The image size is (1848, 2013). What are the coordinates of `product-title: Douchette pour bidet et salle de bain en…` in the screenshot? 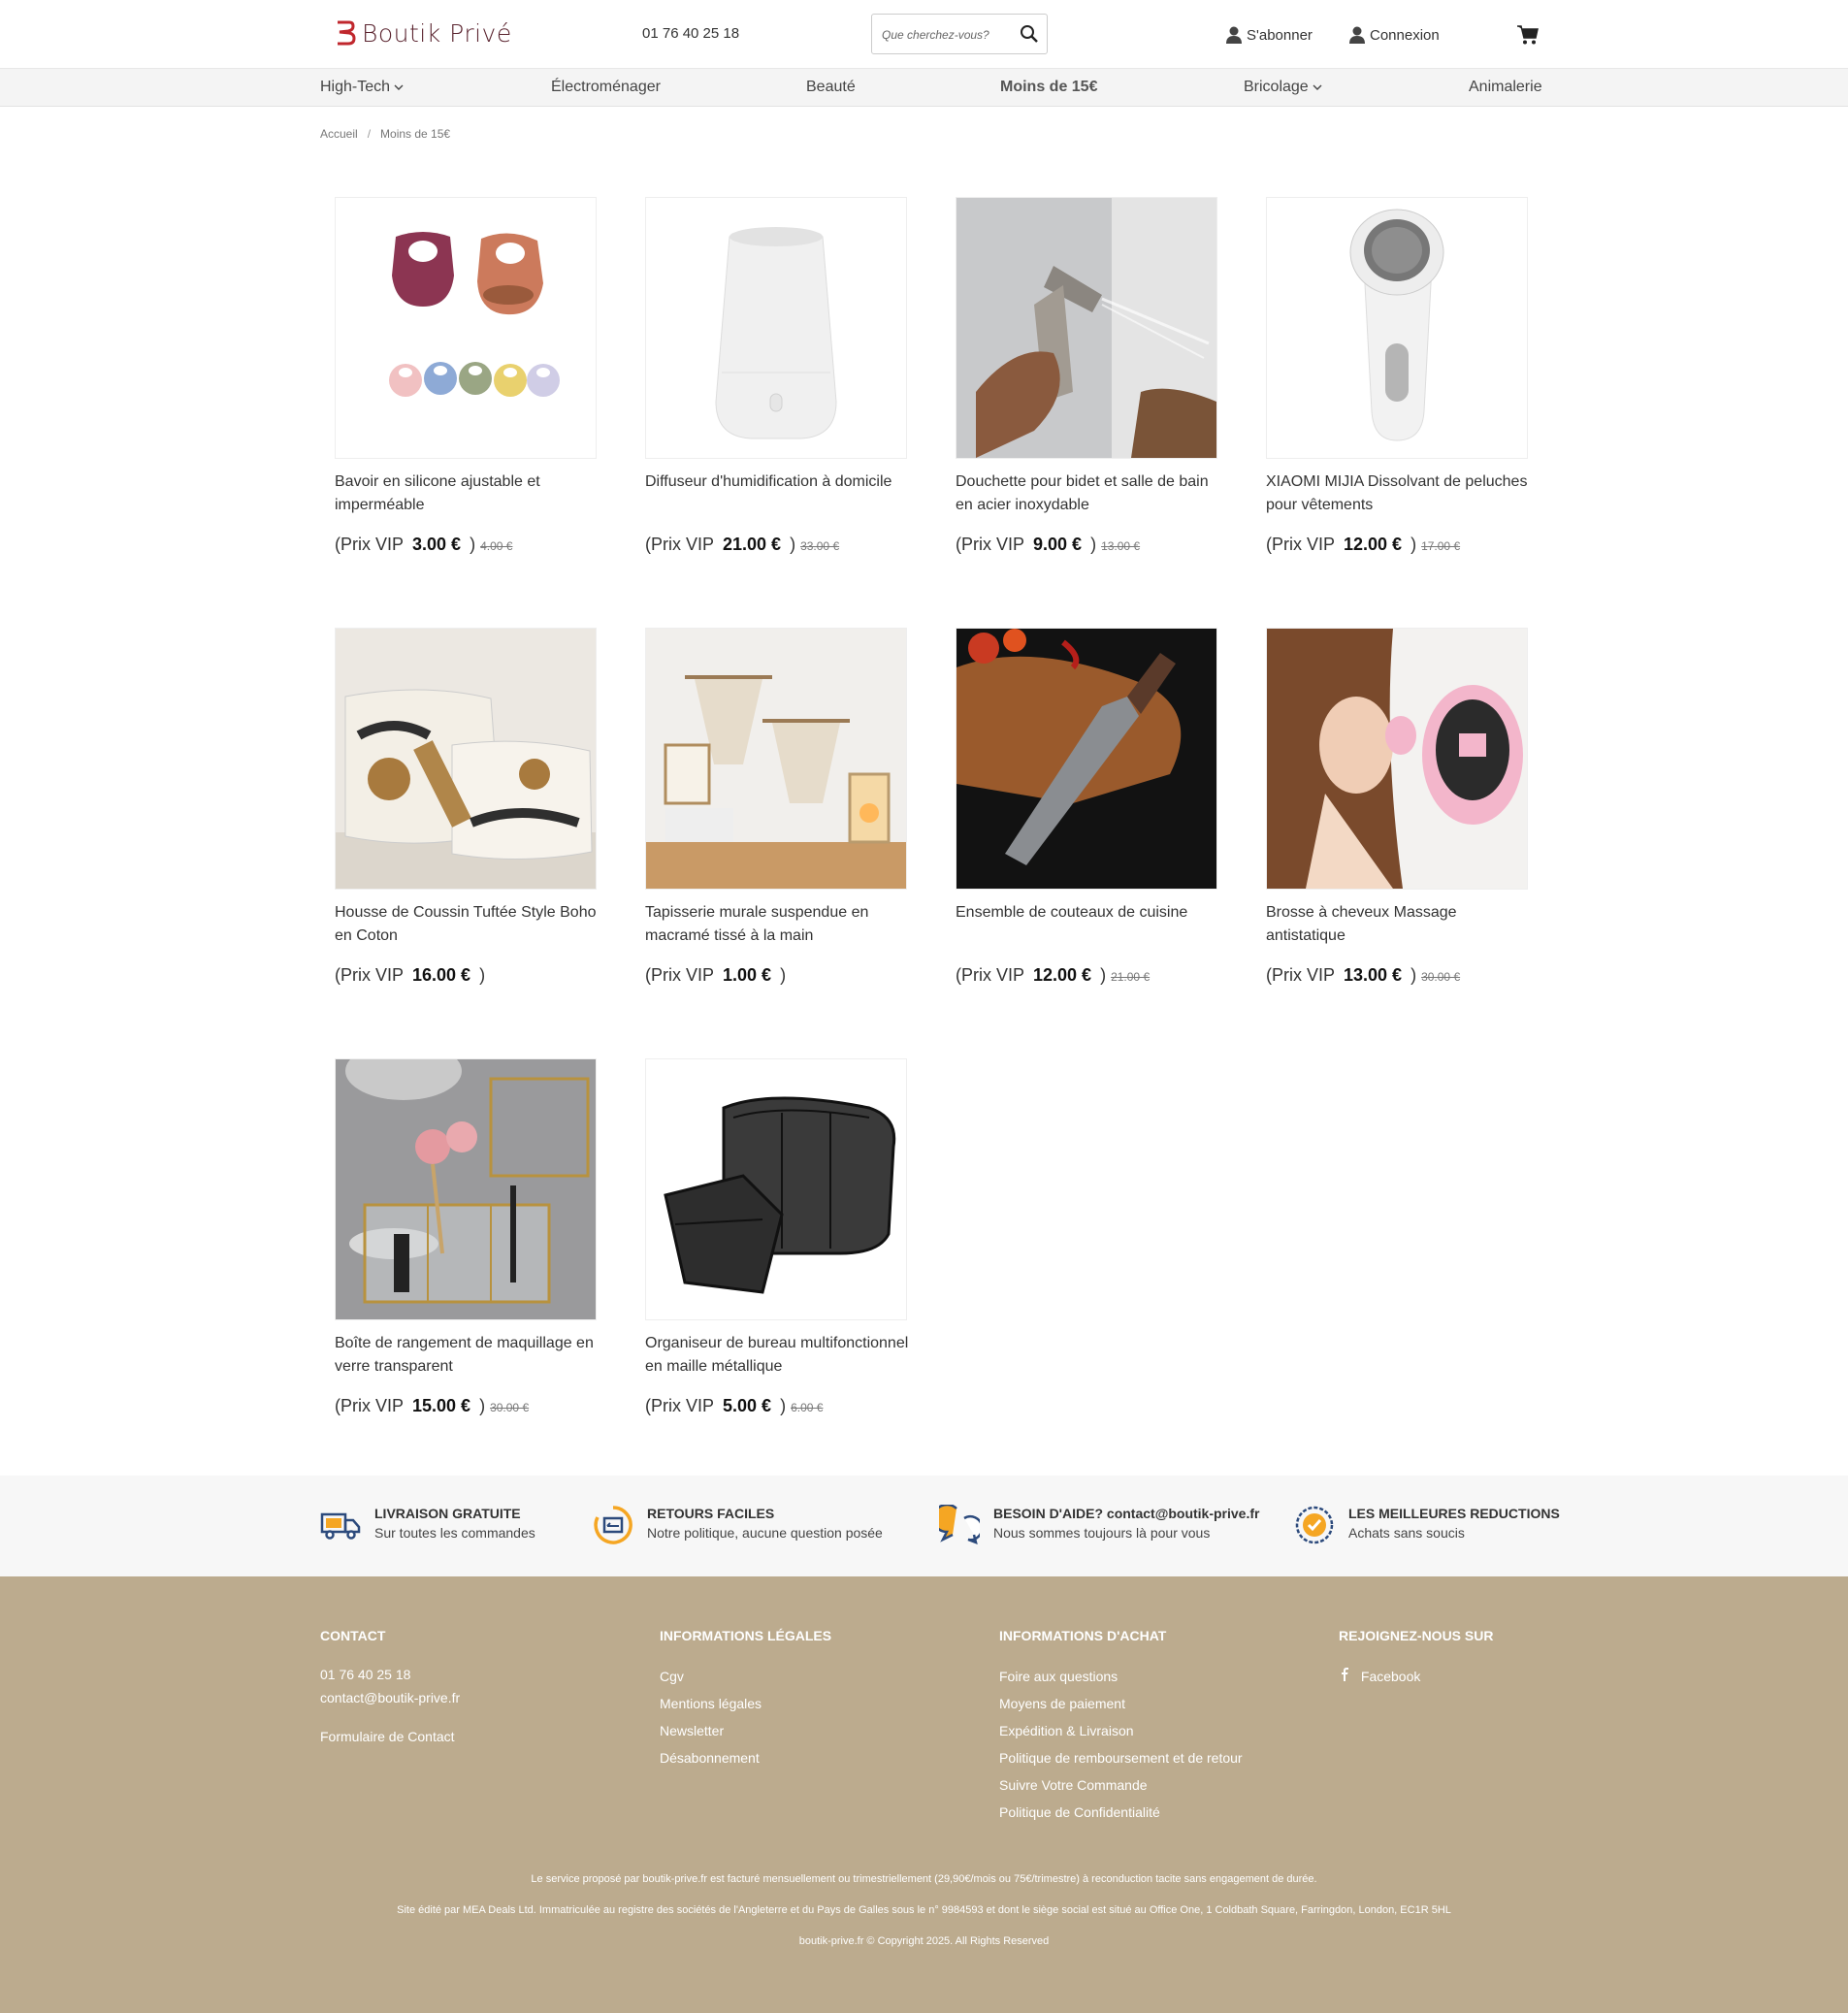 It's located at (1087, 494).